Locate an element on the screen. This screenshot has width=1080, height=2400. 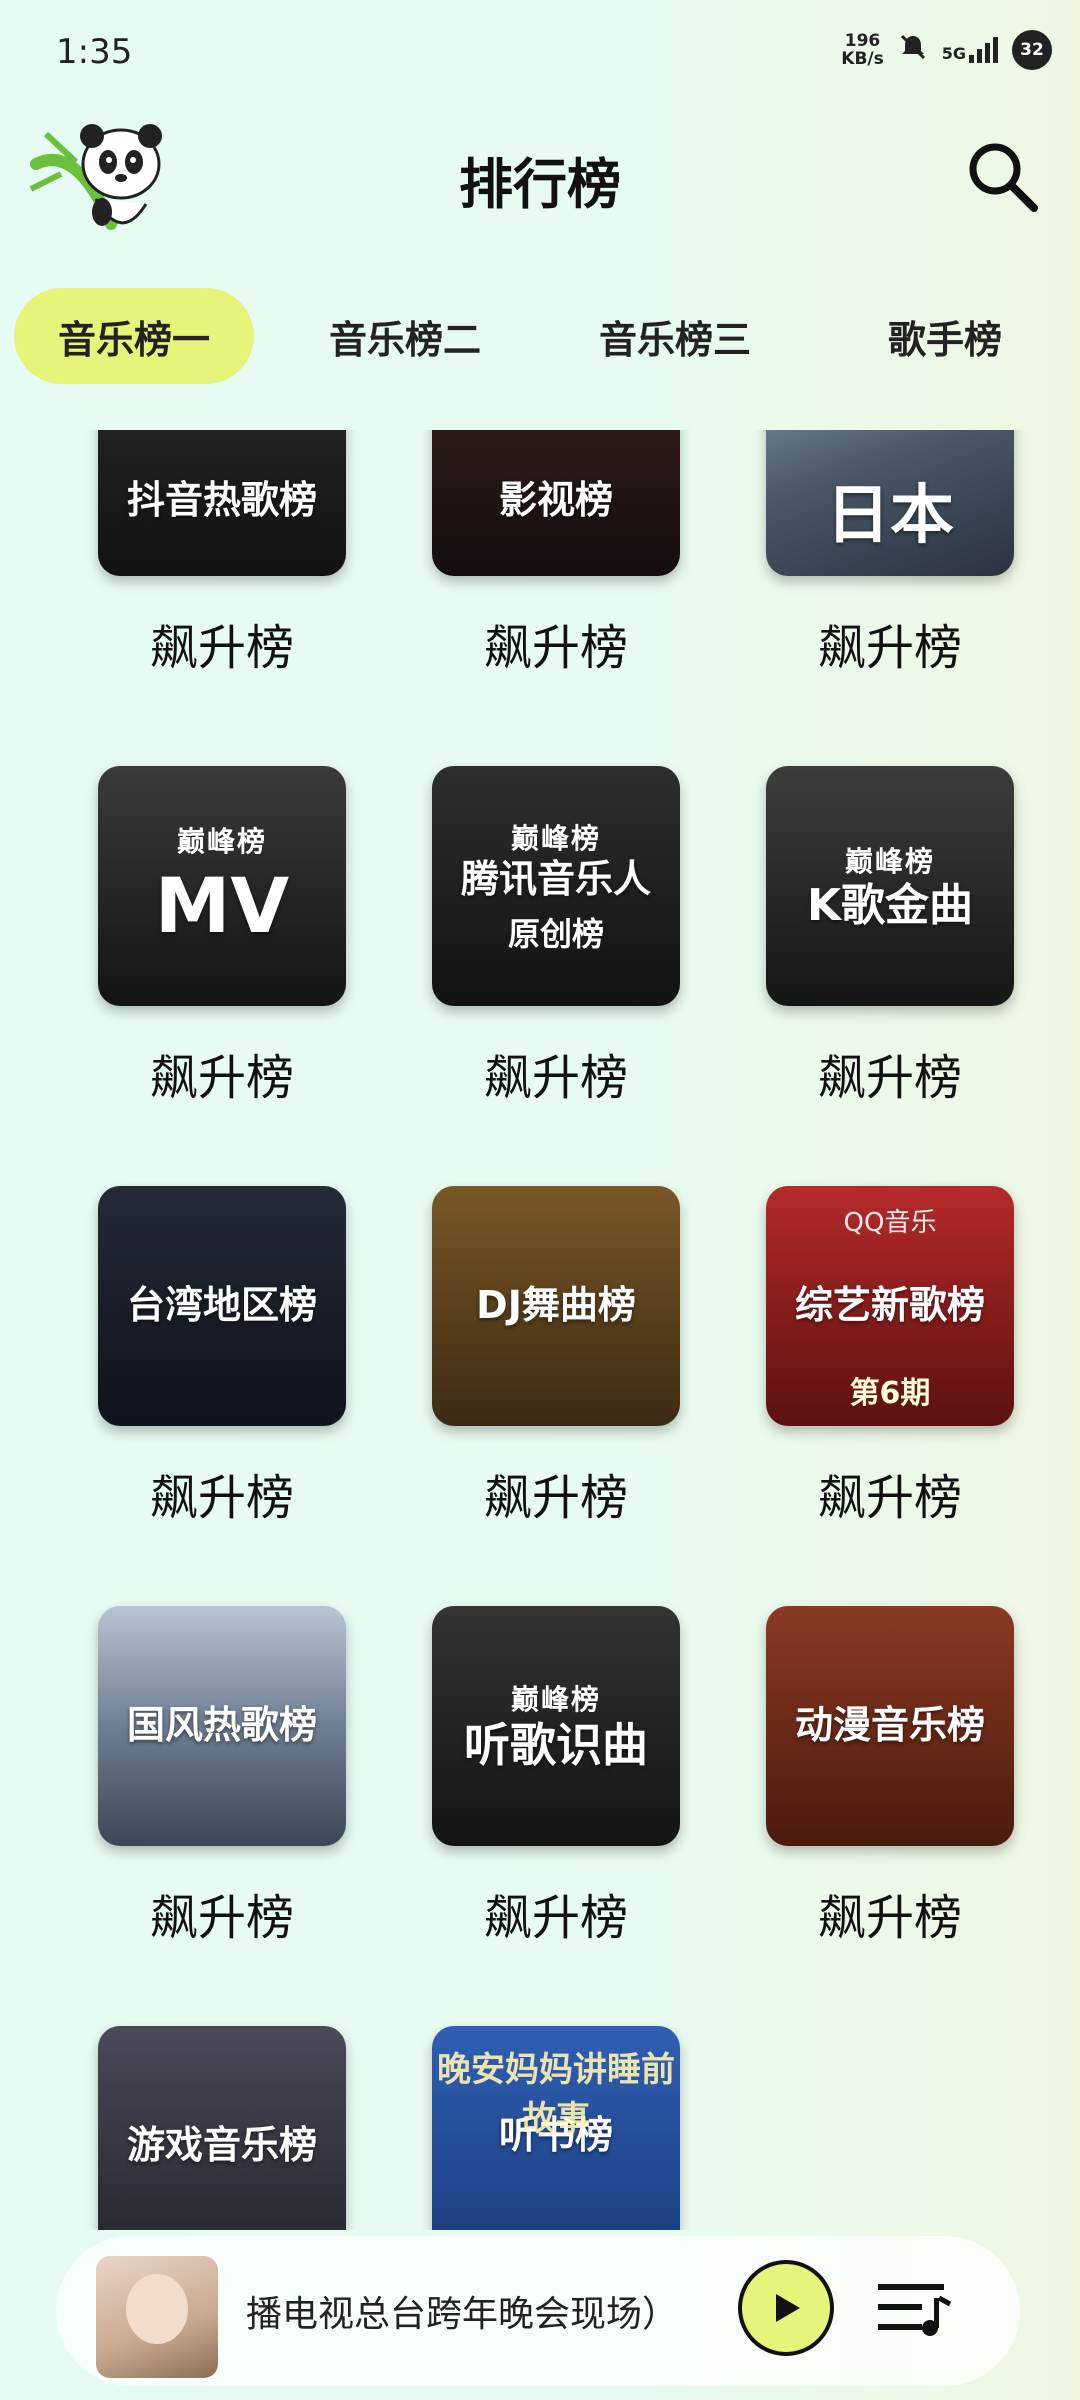
chart-cover: 影视榜 is located at coordinates (556, 503).